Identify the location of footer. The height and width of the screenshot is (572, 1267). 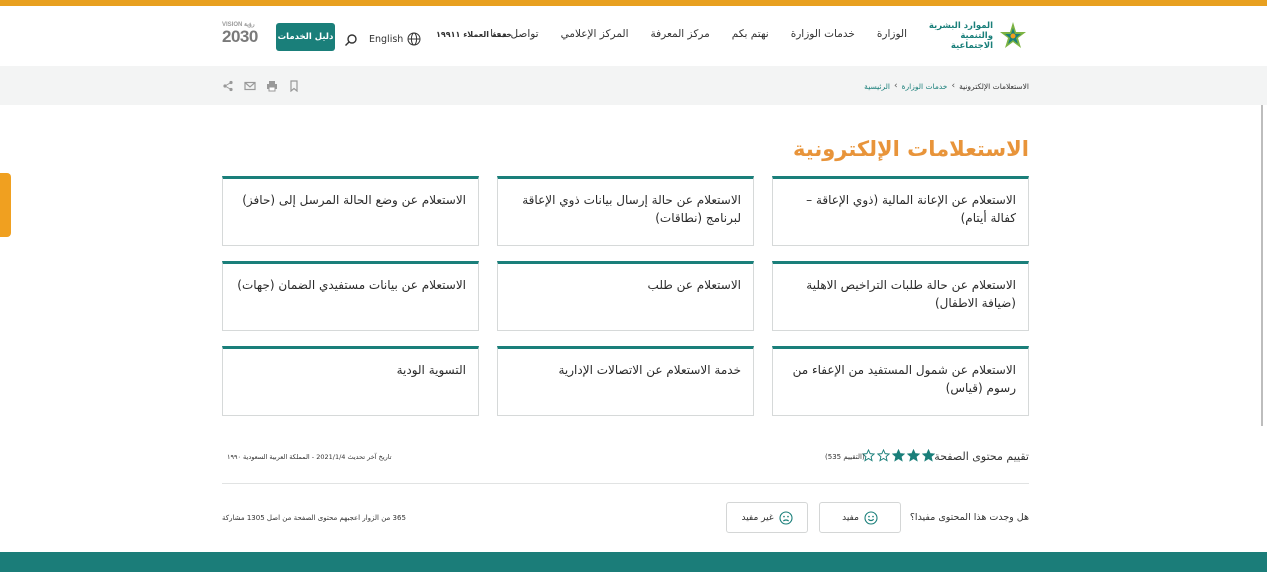
(633, 562).